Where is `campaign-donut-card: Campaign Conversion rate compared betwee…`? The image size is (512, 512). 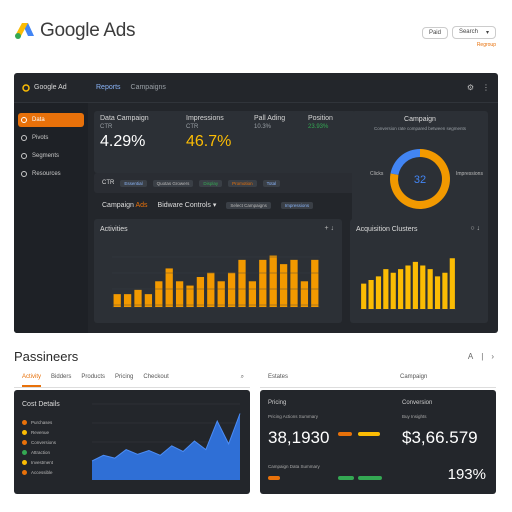
campaign-donut-card: Campaign Conversion rate compared betwee… is located at coordinates (420, 168).